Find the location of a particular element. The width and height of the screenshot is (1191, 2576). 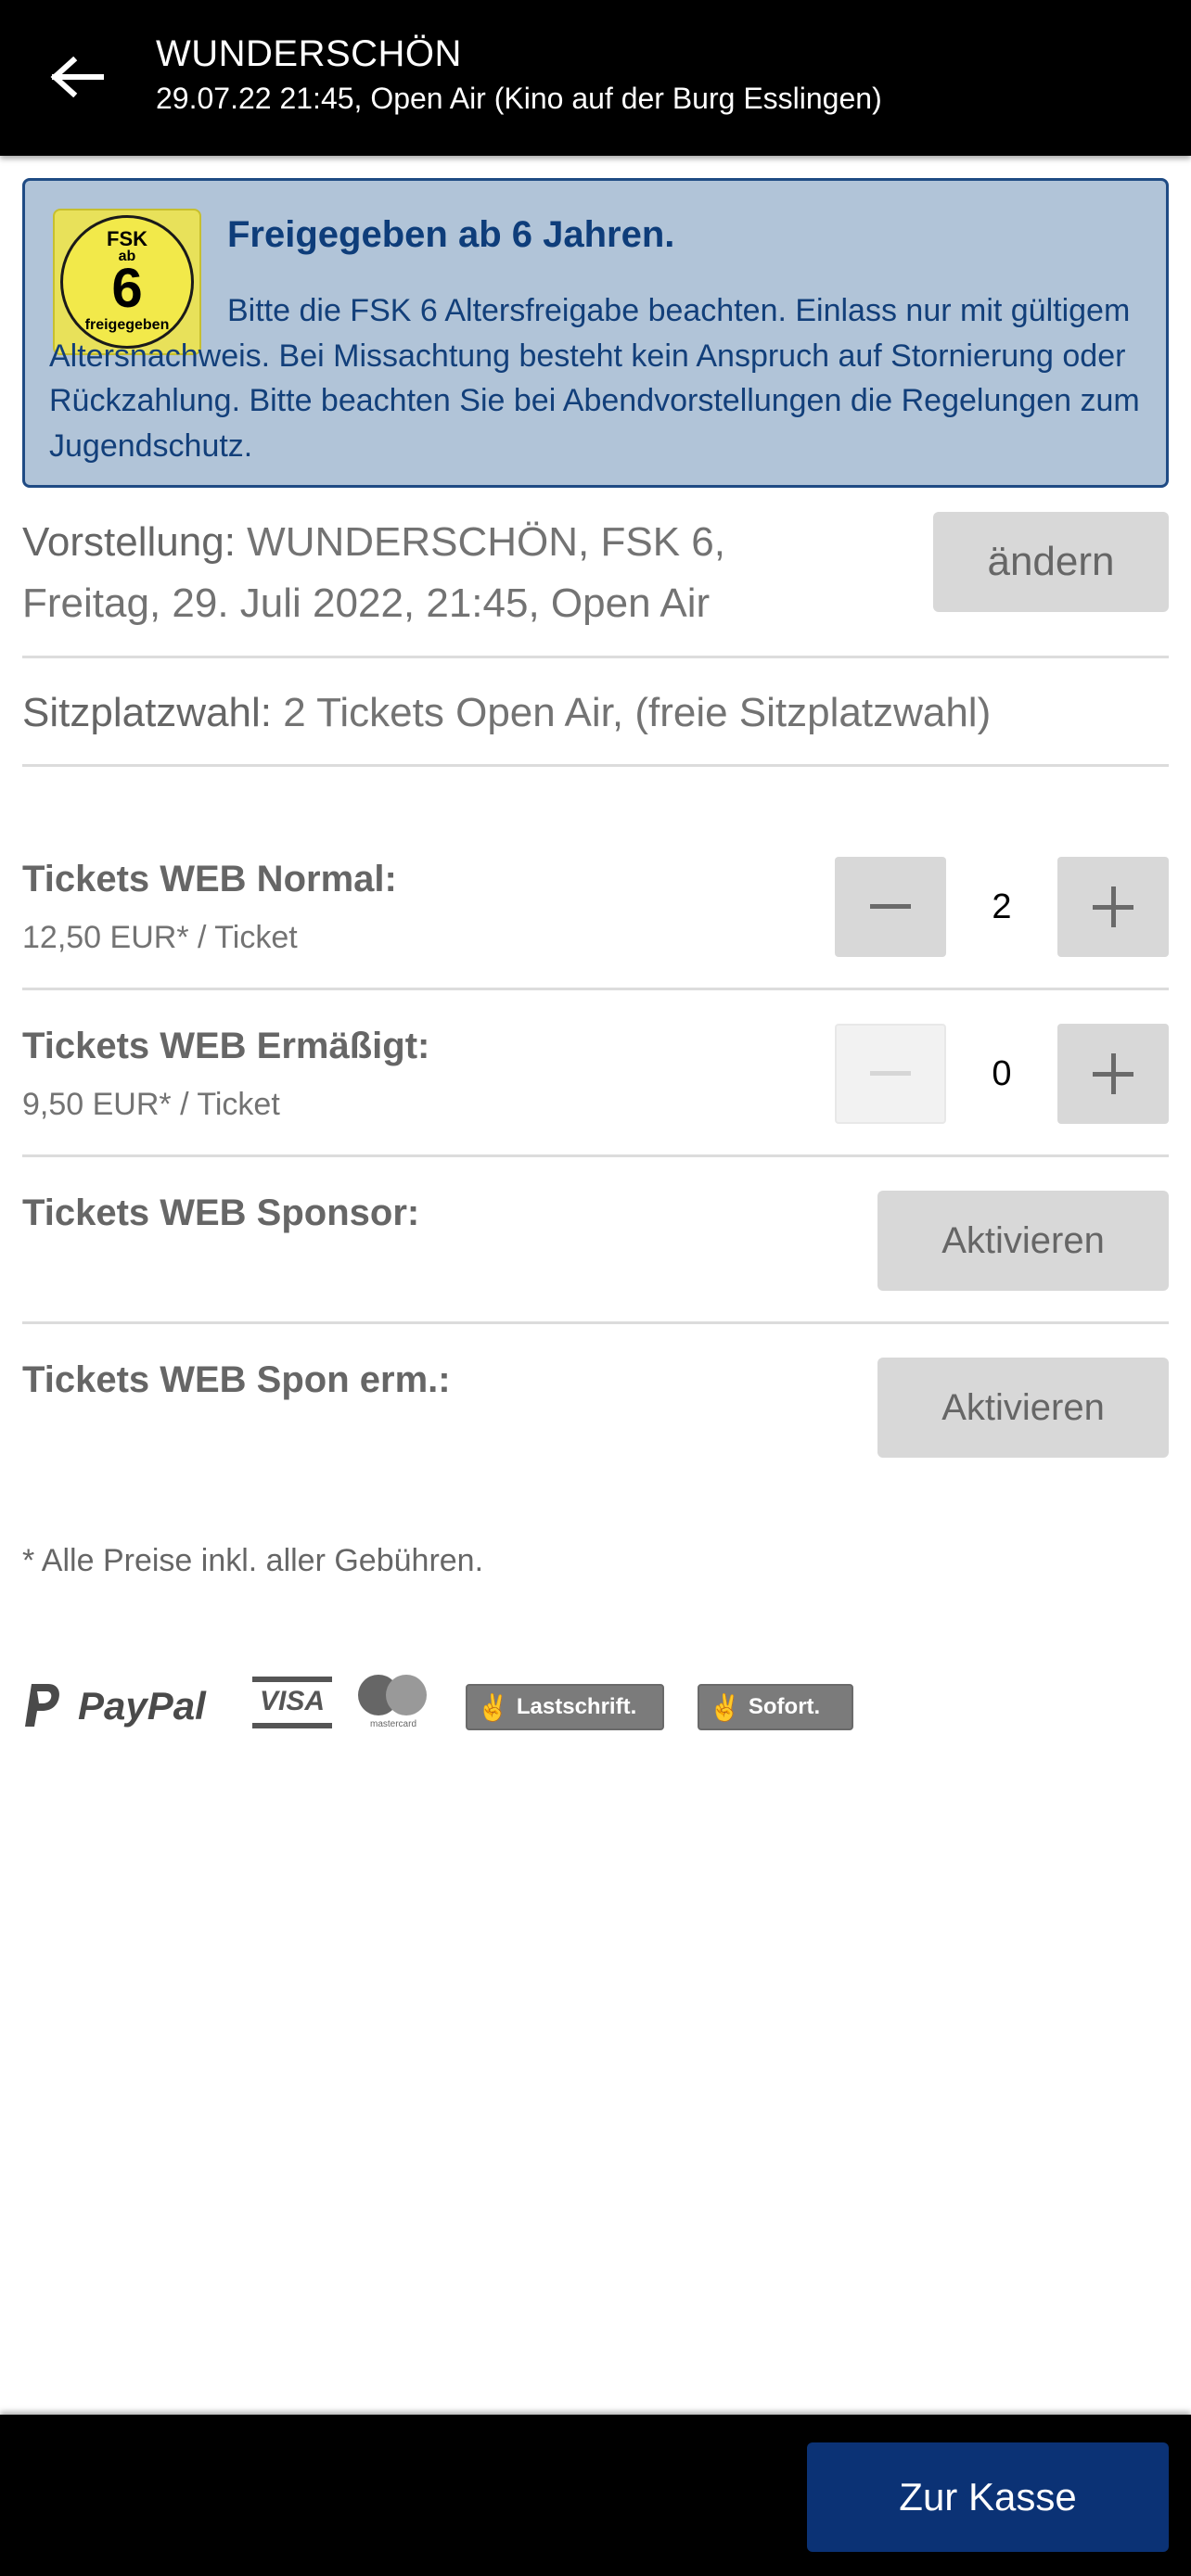

ticket-reduced-decrement-button is located at coordinates (890, 1074).